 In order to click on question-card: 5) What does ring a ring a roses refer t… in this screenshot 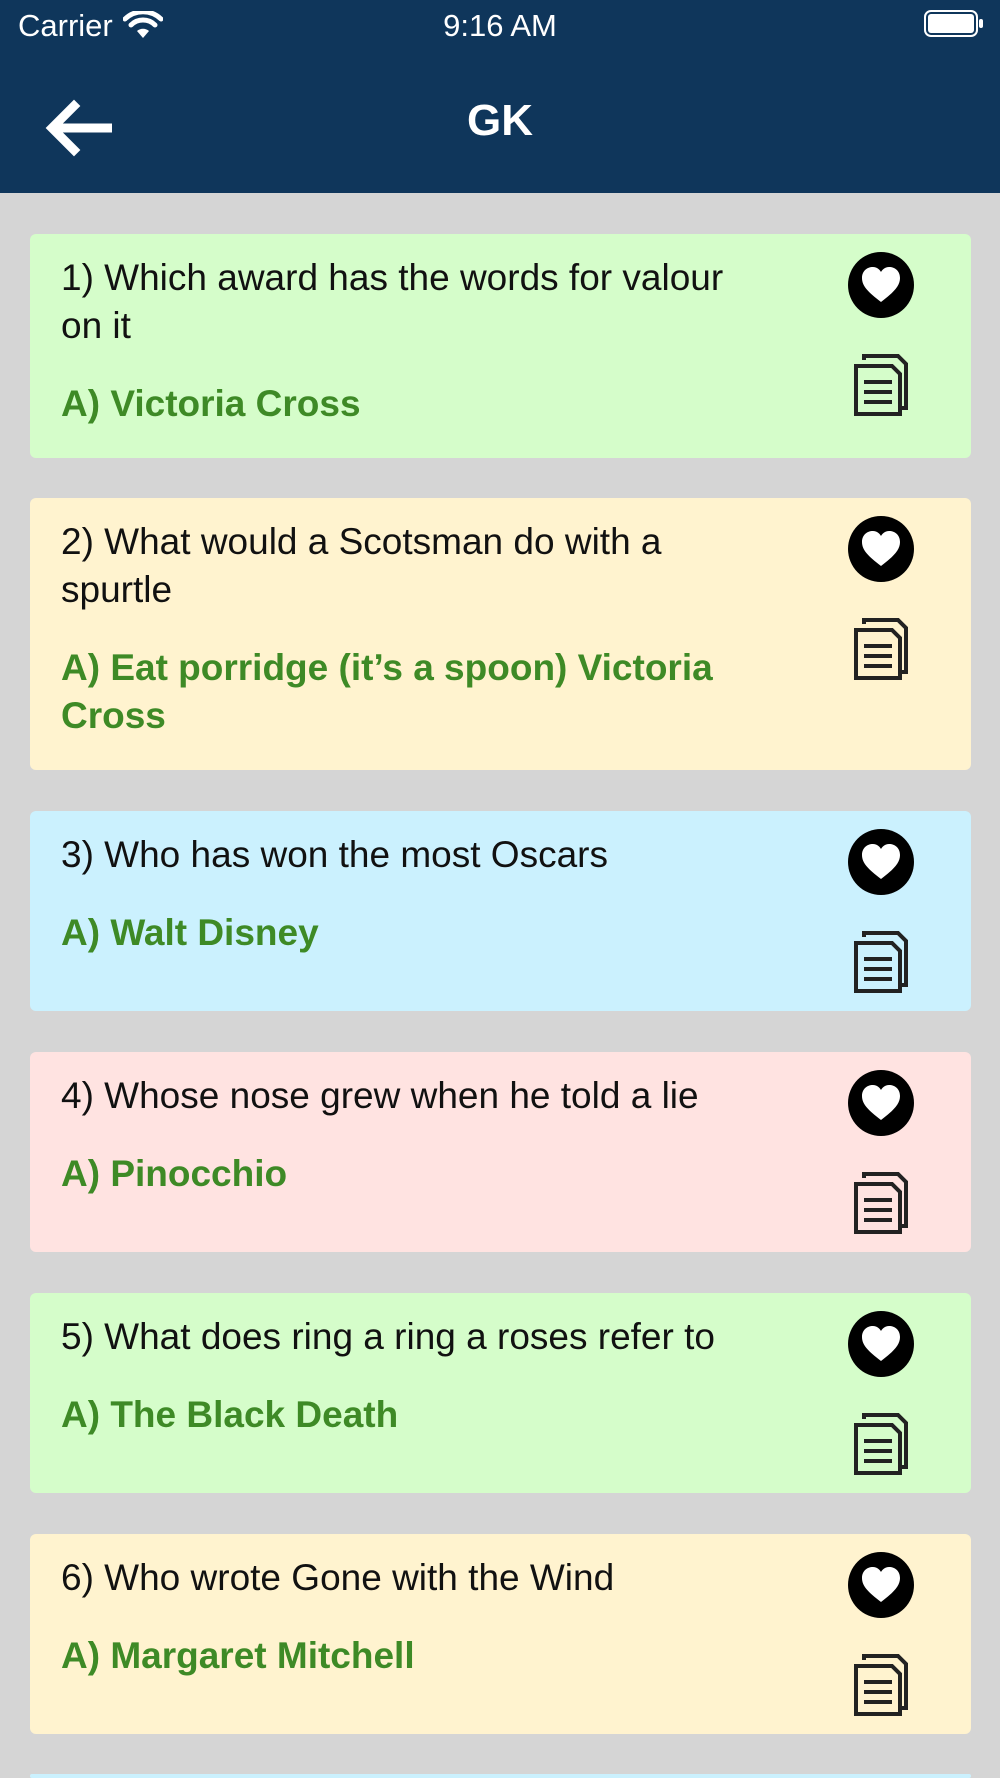, I will do `click(500, 1393)`.